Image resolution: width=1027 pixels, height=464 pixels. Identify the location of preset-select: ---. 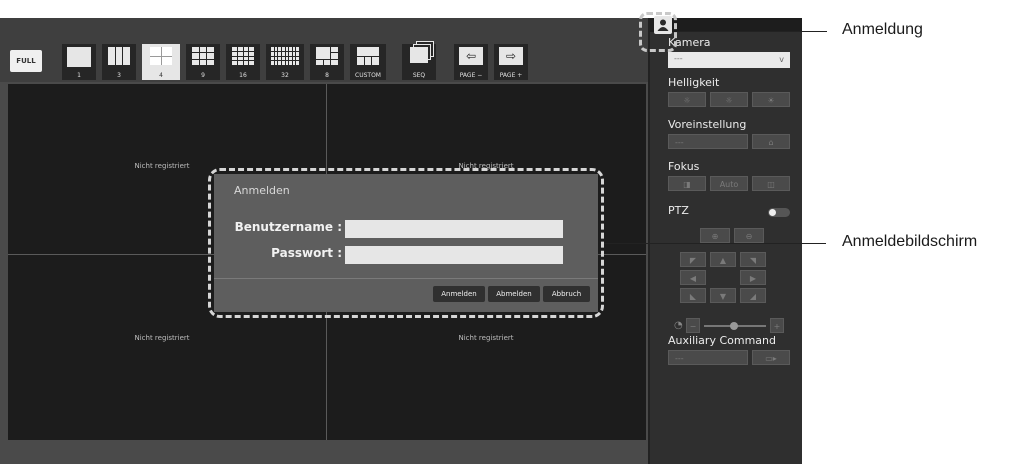
(708, 141).